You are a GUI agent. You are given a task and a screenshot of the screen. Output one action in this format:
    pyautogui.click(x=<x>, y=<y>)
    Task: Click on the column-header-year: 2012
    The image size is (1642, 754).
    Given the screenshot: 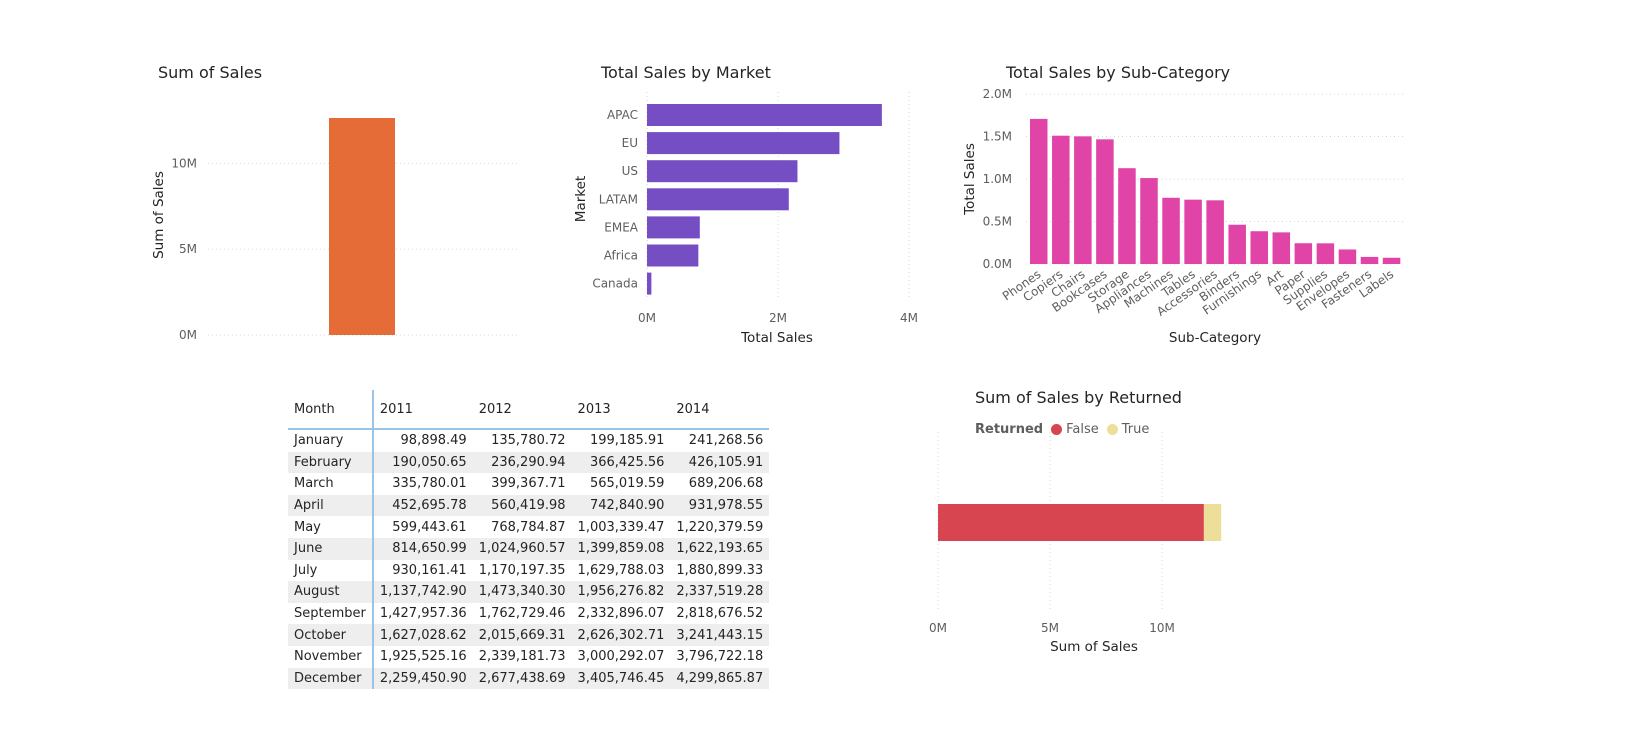 What is the action you would take?
    pyautogui.click(x=522, y=410)
    